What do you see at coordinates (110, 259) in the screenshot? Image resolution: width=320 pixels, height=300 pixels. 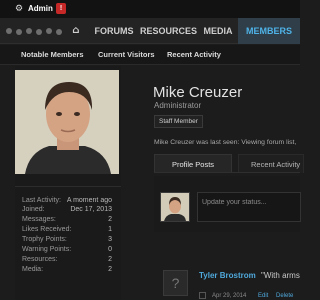 I see `stat-value-resources: 2` at bounding box center [110, 259].